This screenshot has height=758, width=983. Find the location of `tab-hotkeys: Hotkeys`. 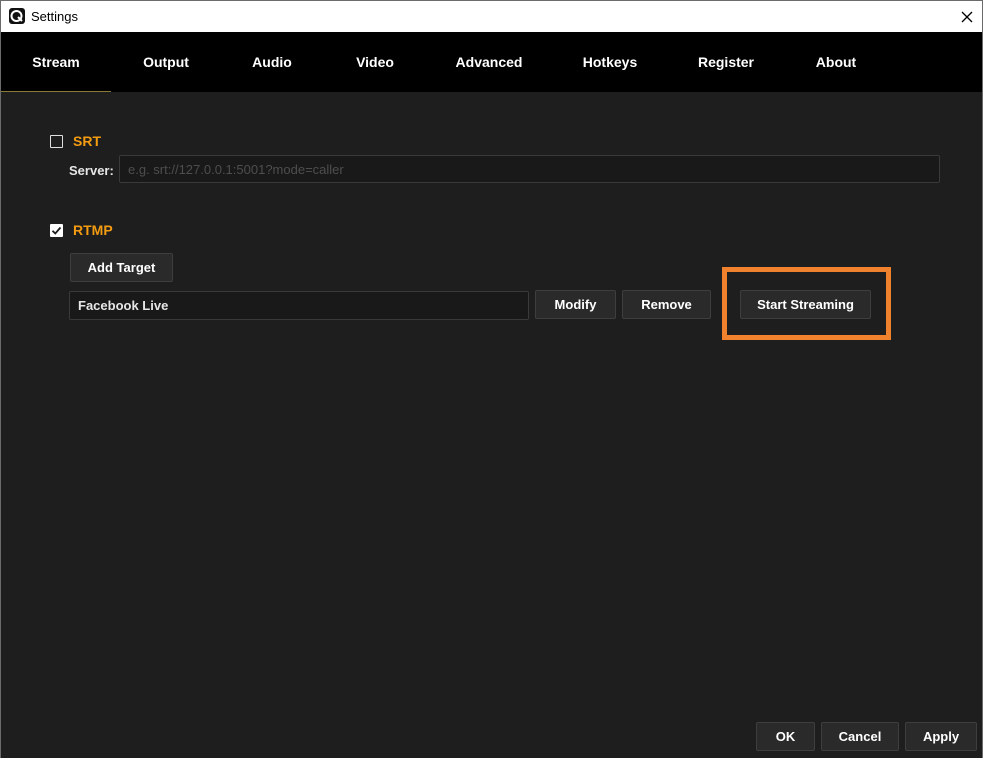

tab-hotkeys: Hotkeys is located at coordinates (610, 62).